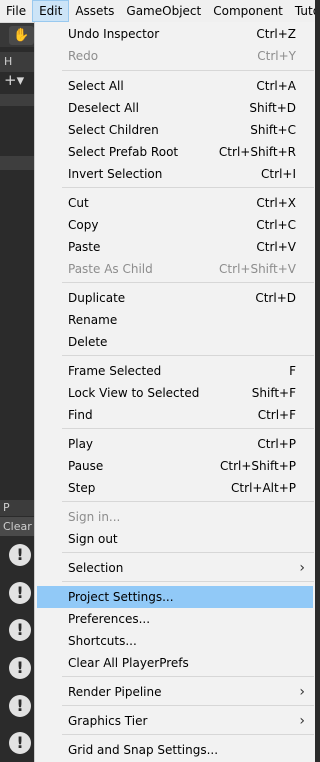 The image size is (320, 762). What do you see at coordinates (175, 371) in the screenshot?
I see `menu-item-frame-selected: Frame Selected F` at bounding box center [175, 371].